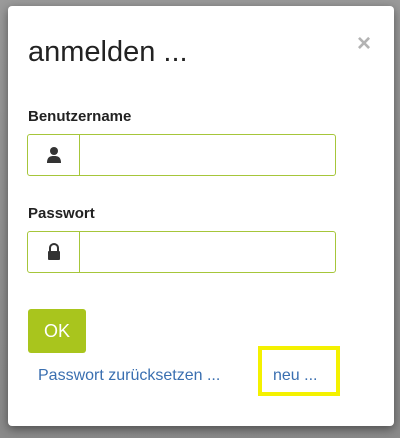  Describe the element at coordinates (364, 44) in the screenshot. I see `close-icon: ×` at that location.